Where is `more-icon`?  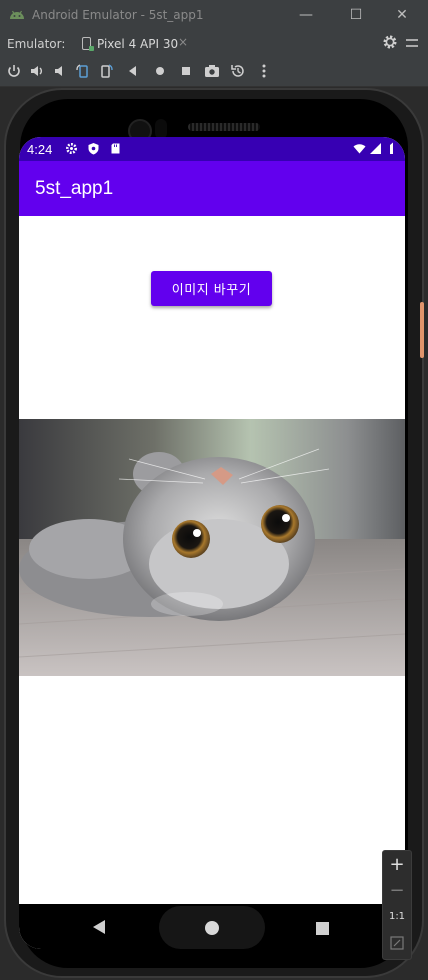 more-icon is located at coordinates (264, 71).